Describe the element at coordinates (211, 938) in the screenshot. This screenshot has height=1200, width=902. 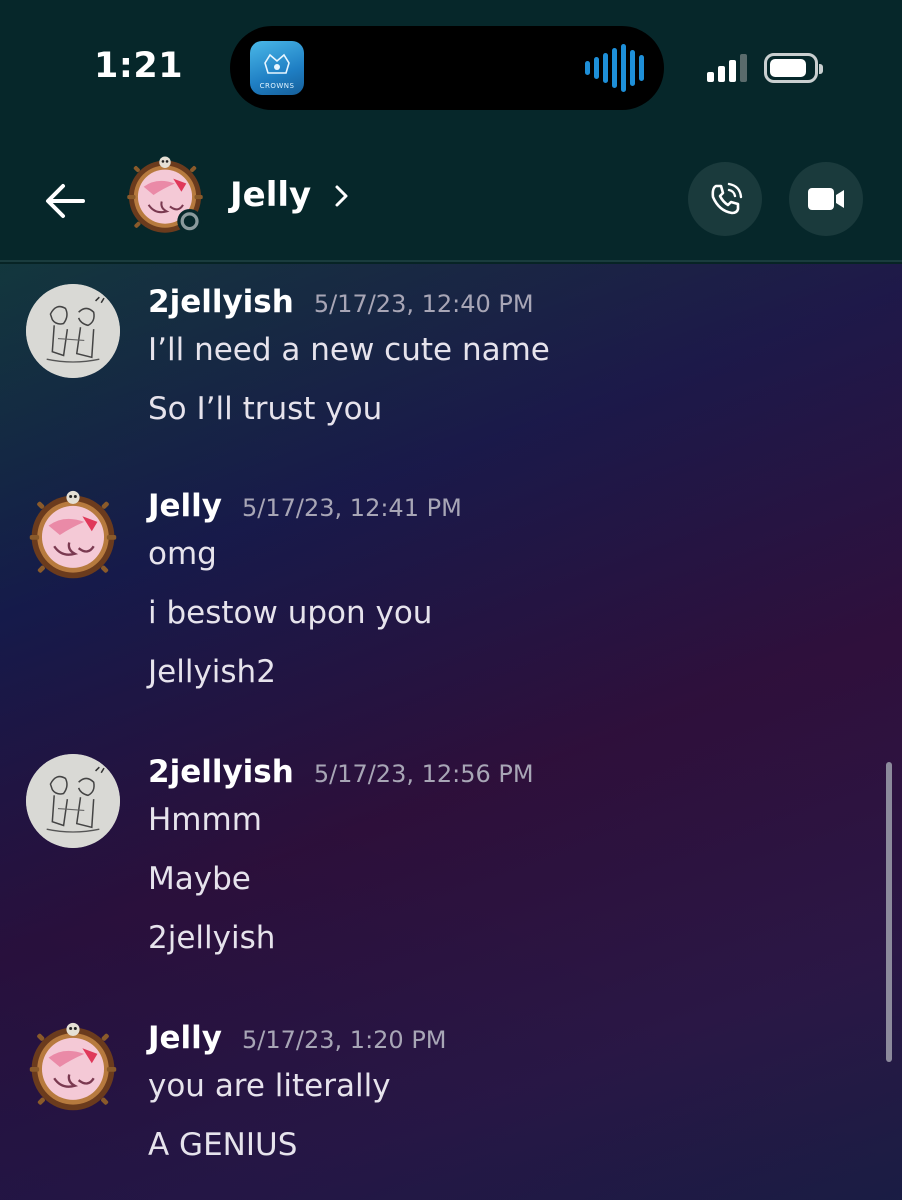
I see `message-text: 2jellyish` at that location.